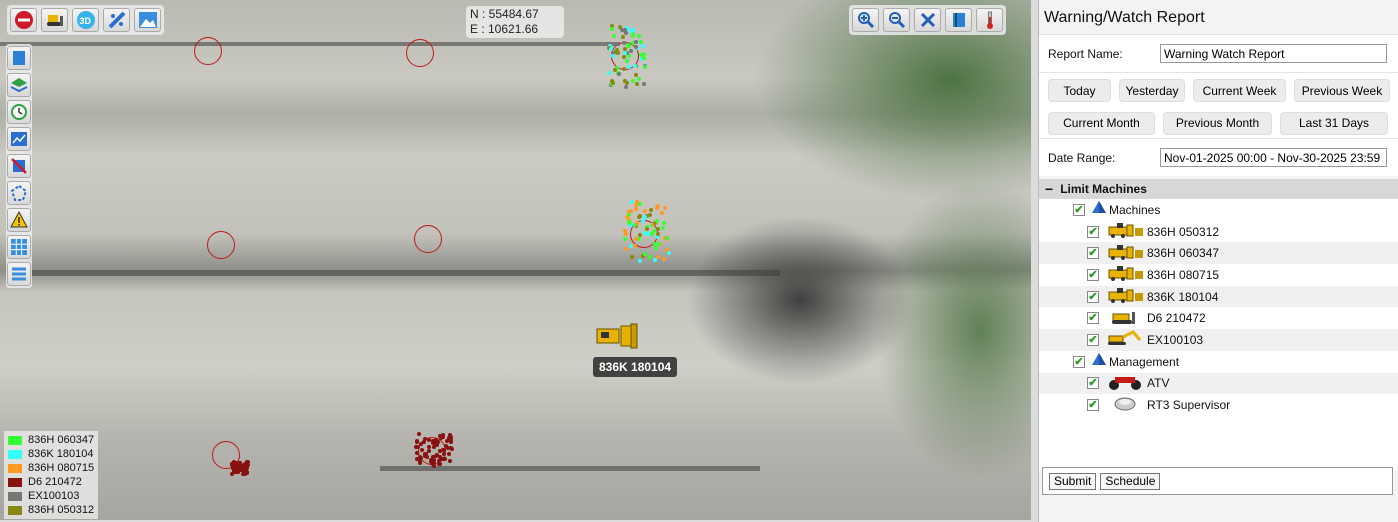 This screenshot has width=1398, height=522. What do you see at coordinates (1239, 90) in the screenshot?
I see `current-week-button: Current Week` at bounding box center [1239, 90].